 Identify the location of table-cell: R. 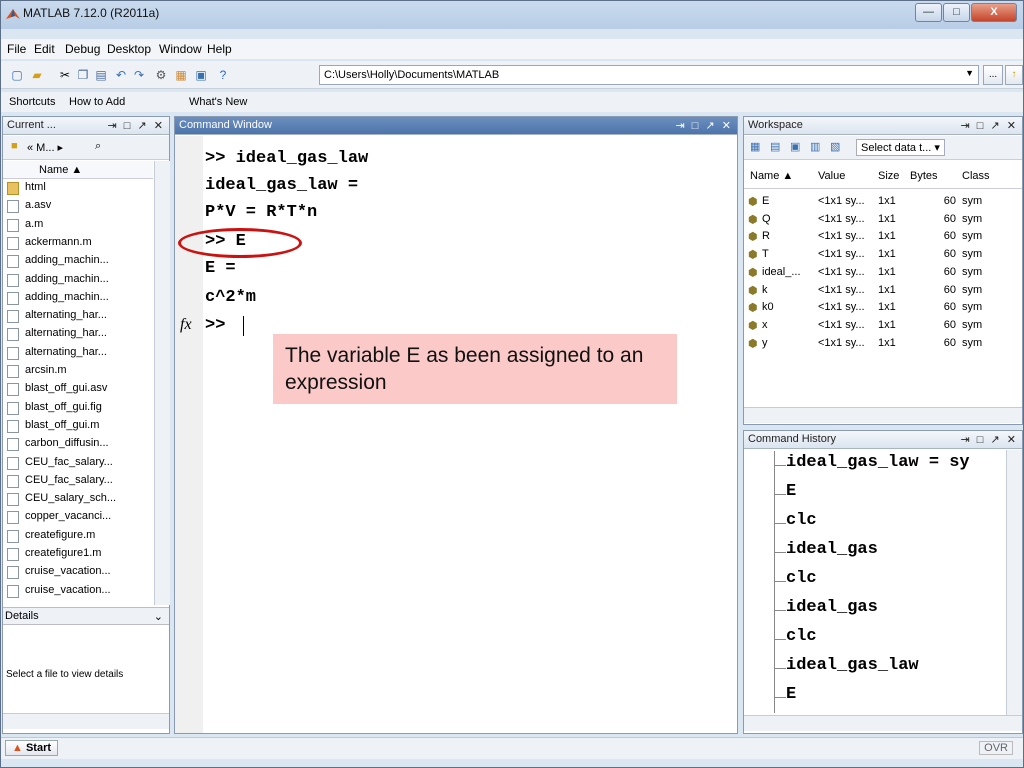
(766, 236).